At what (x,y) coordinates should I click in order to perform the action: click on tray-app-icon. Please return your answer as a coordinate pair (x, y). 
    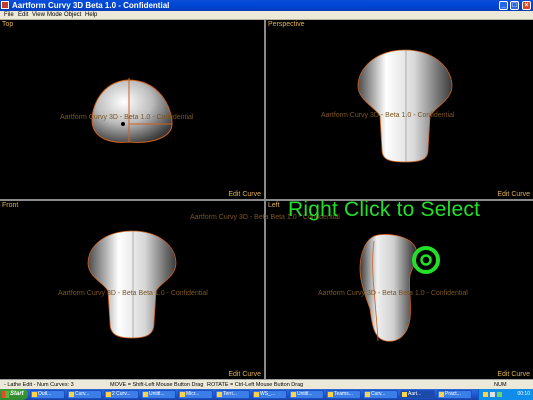
    Looking at the image, I should click on (499, 394).